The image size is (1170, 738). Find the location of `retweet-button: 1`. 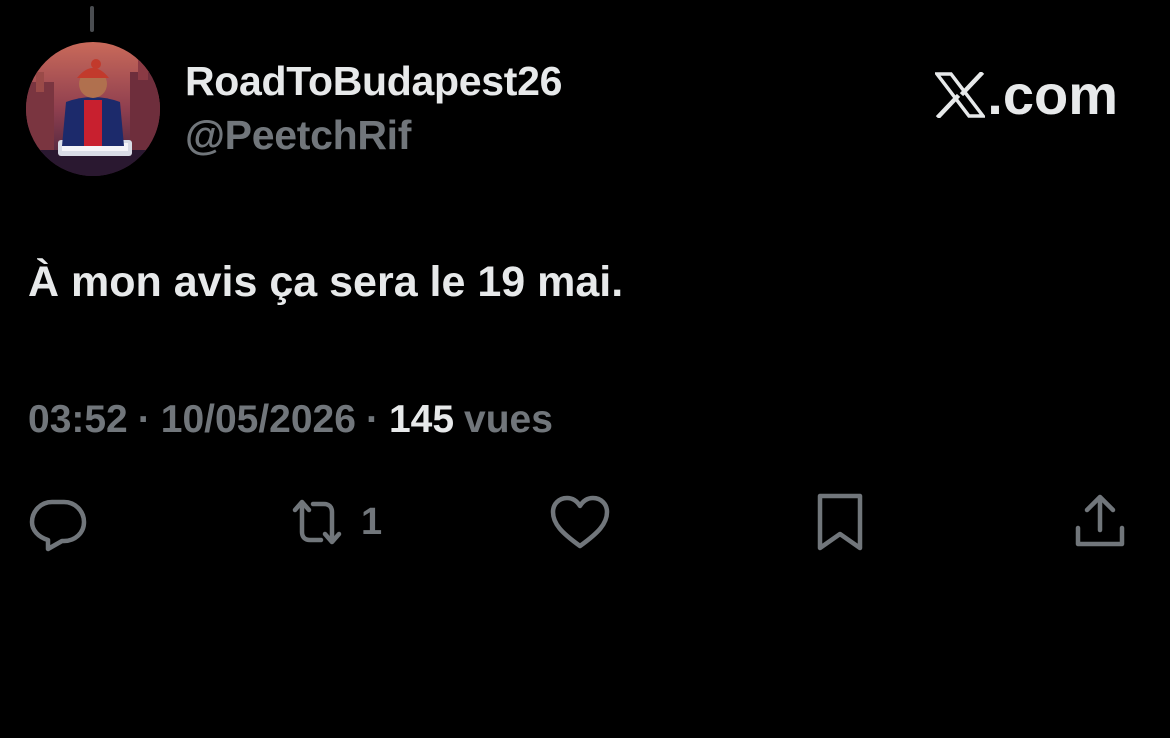

retweet-button: 1 is located at coordinates (333, 522).